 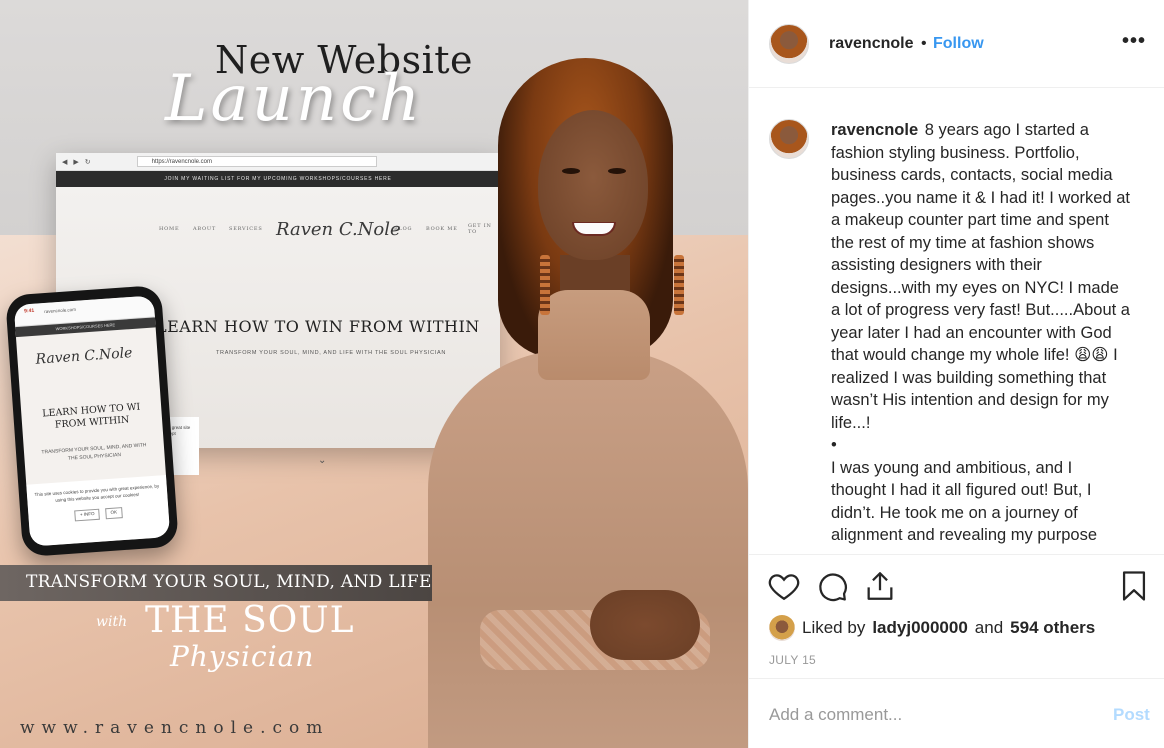 I want to click on comment-box: Post, so click(x=956, y=713).